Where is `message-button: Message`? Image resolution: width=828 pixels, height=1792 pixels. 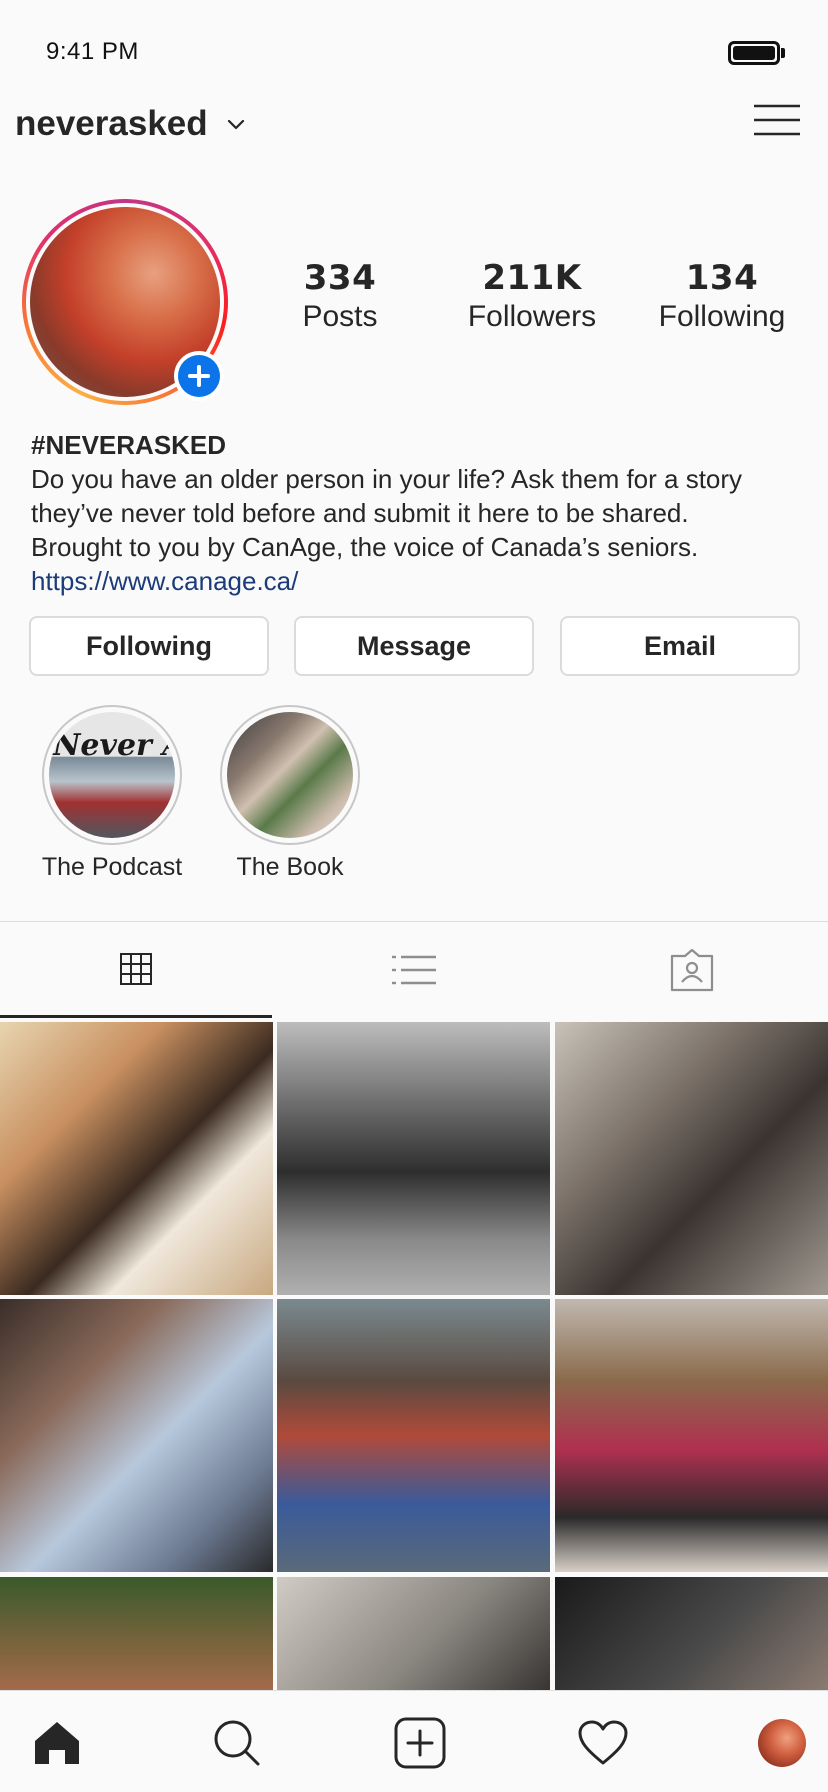
message-button: Message is located at coordinates (414, 646).